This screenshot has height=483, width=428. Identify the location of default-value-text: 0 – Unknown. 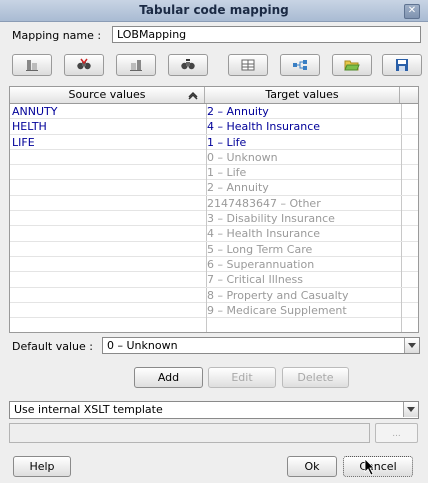
(142, 345).